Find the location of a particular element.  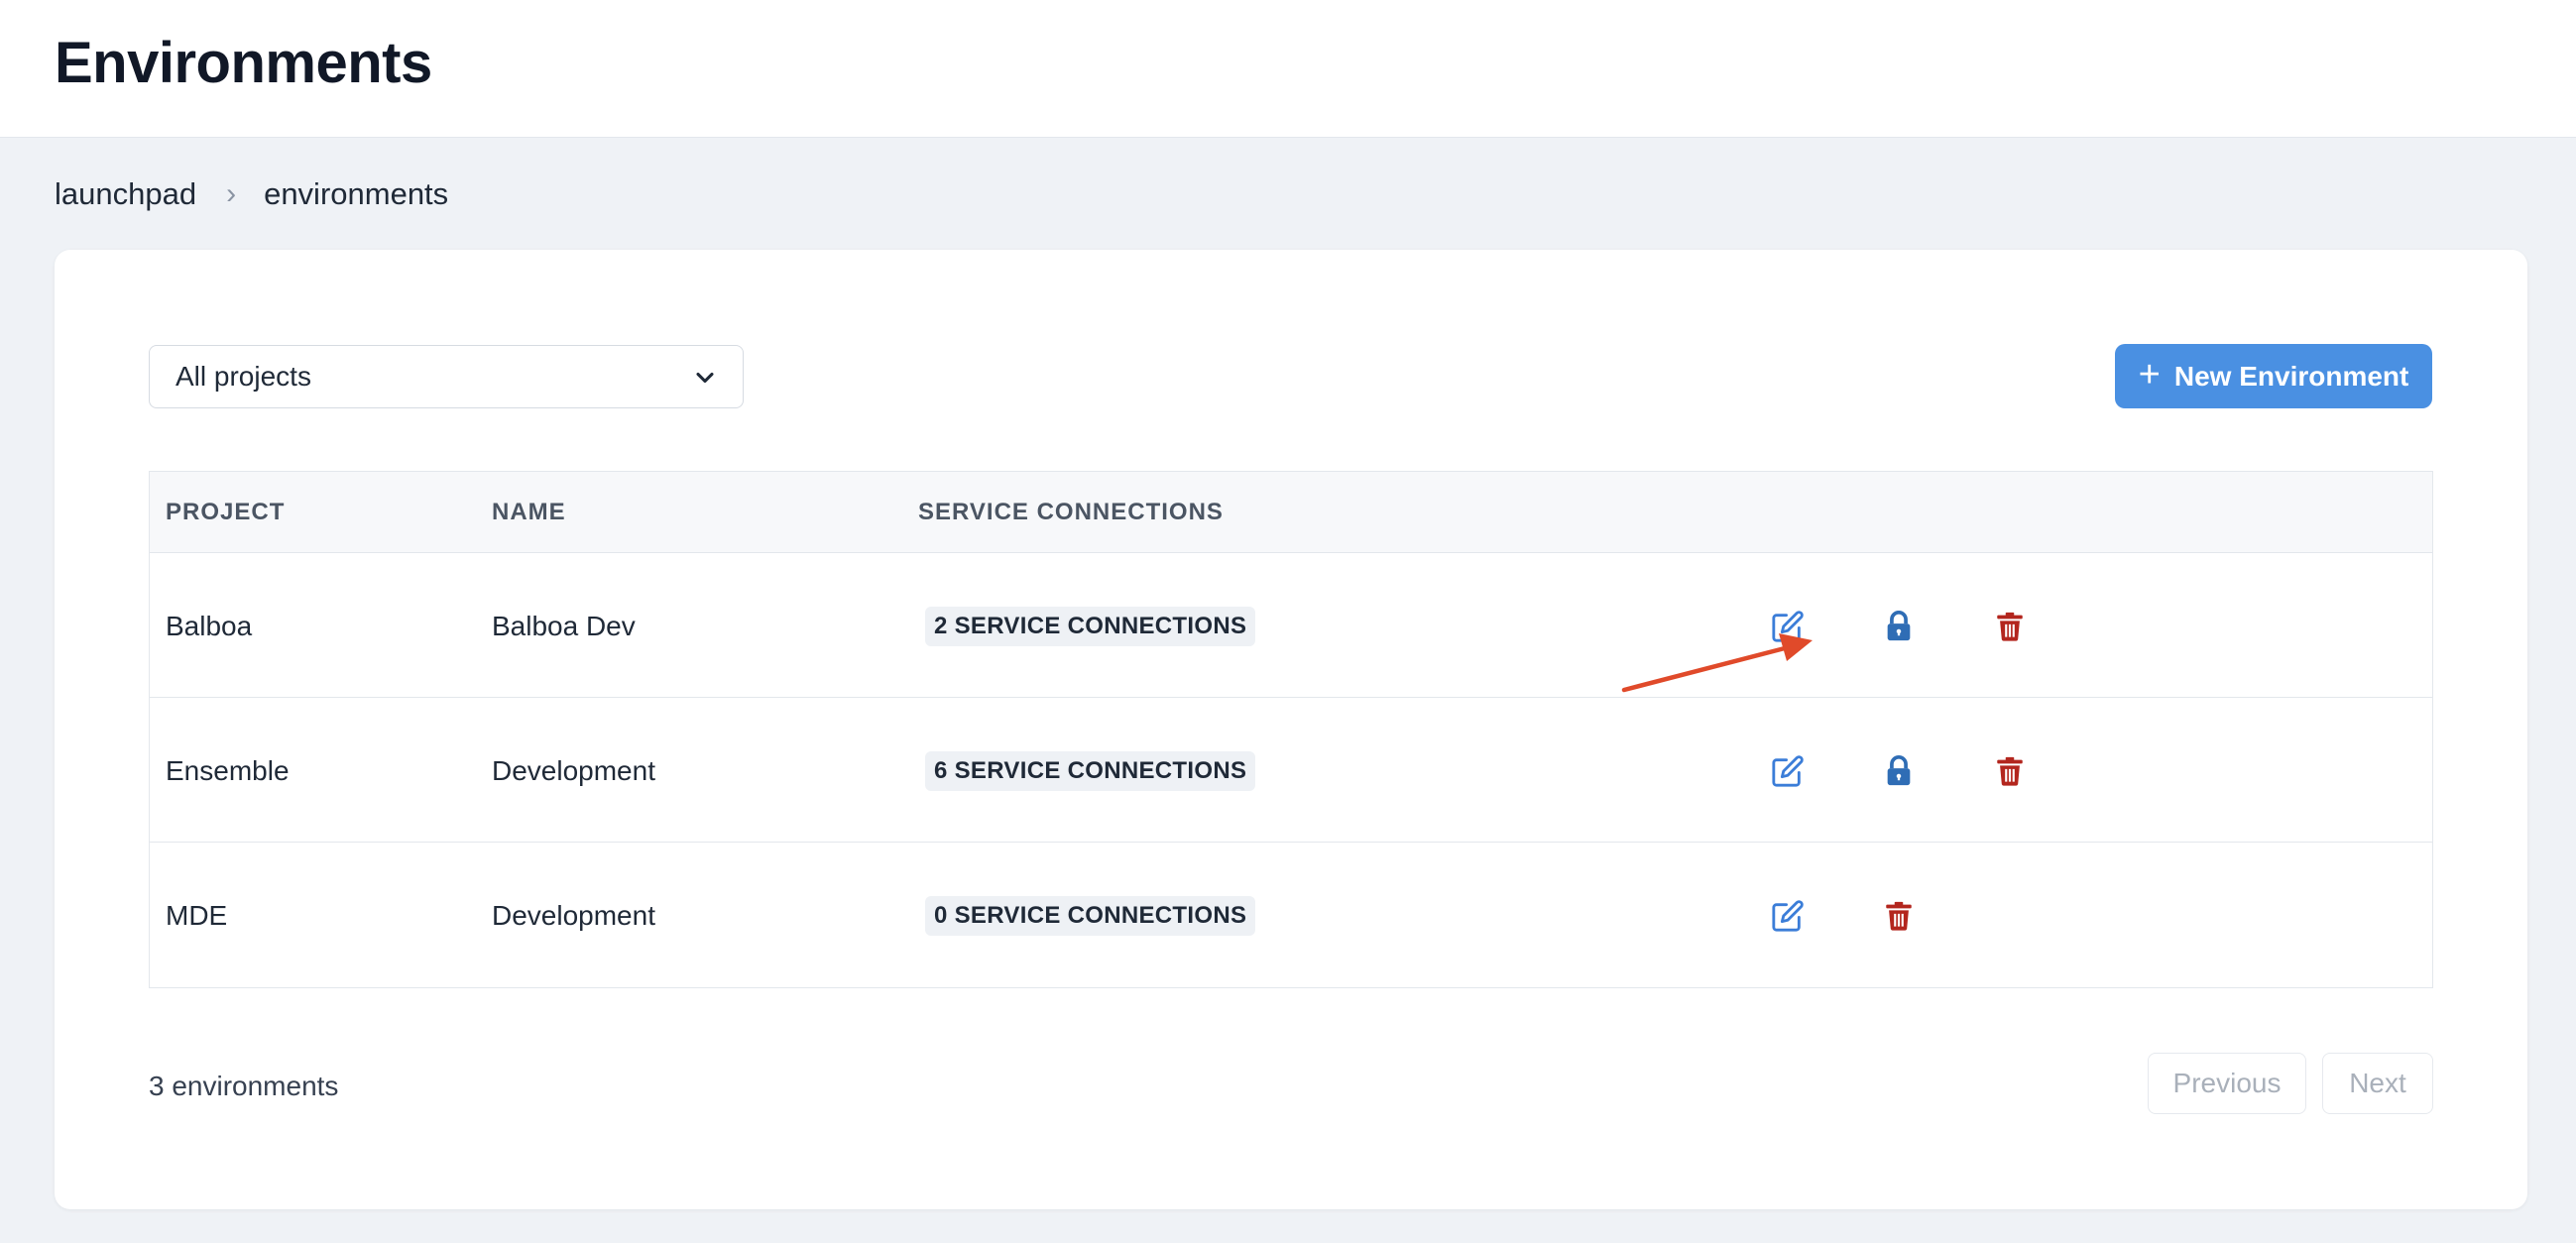

page-title: Environments is located at coordinates (244, 63).